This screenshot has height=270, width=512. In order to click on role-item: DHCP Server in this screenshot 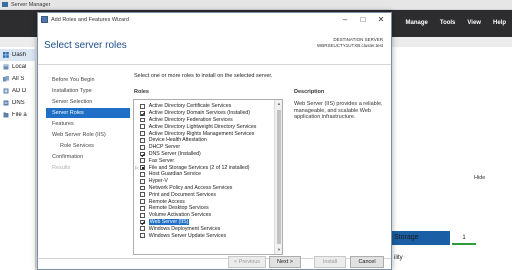, I will do `click(202, 147)`.